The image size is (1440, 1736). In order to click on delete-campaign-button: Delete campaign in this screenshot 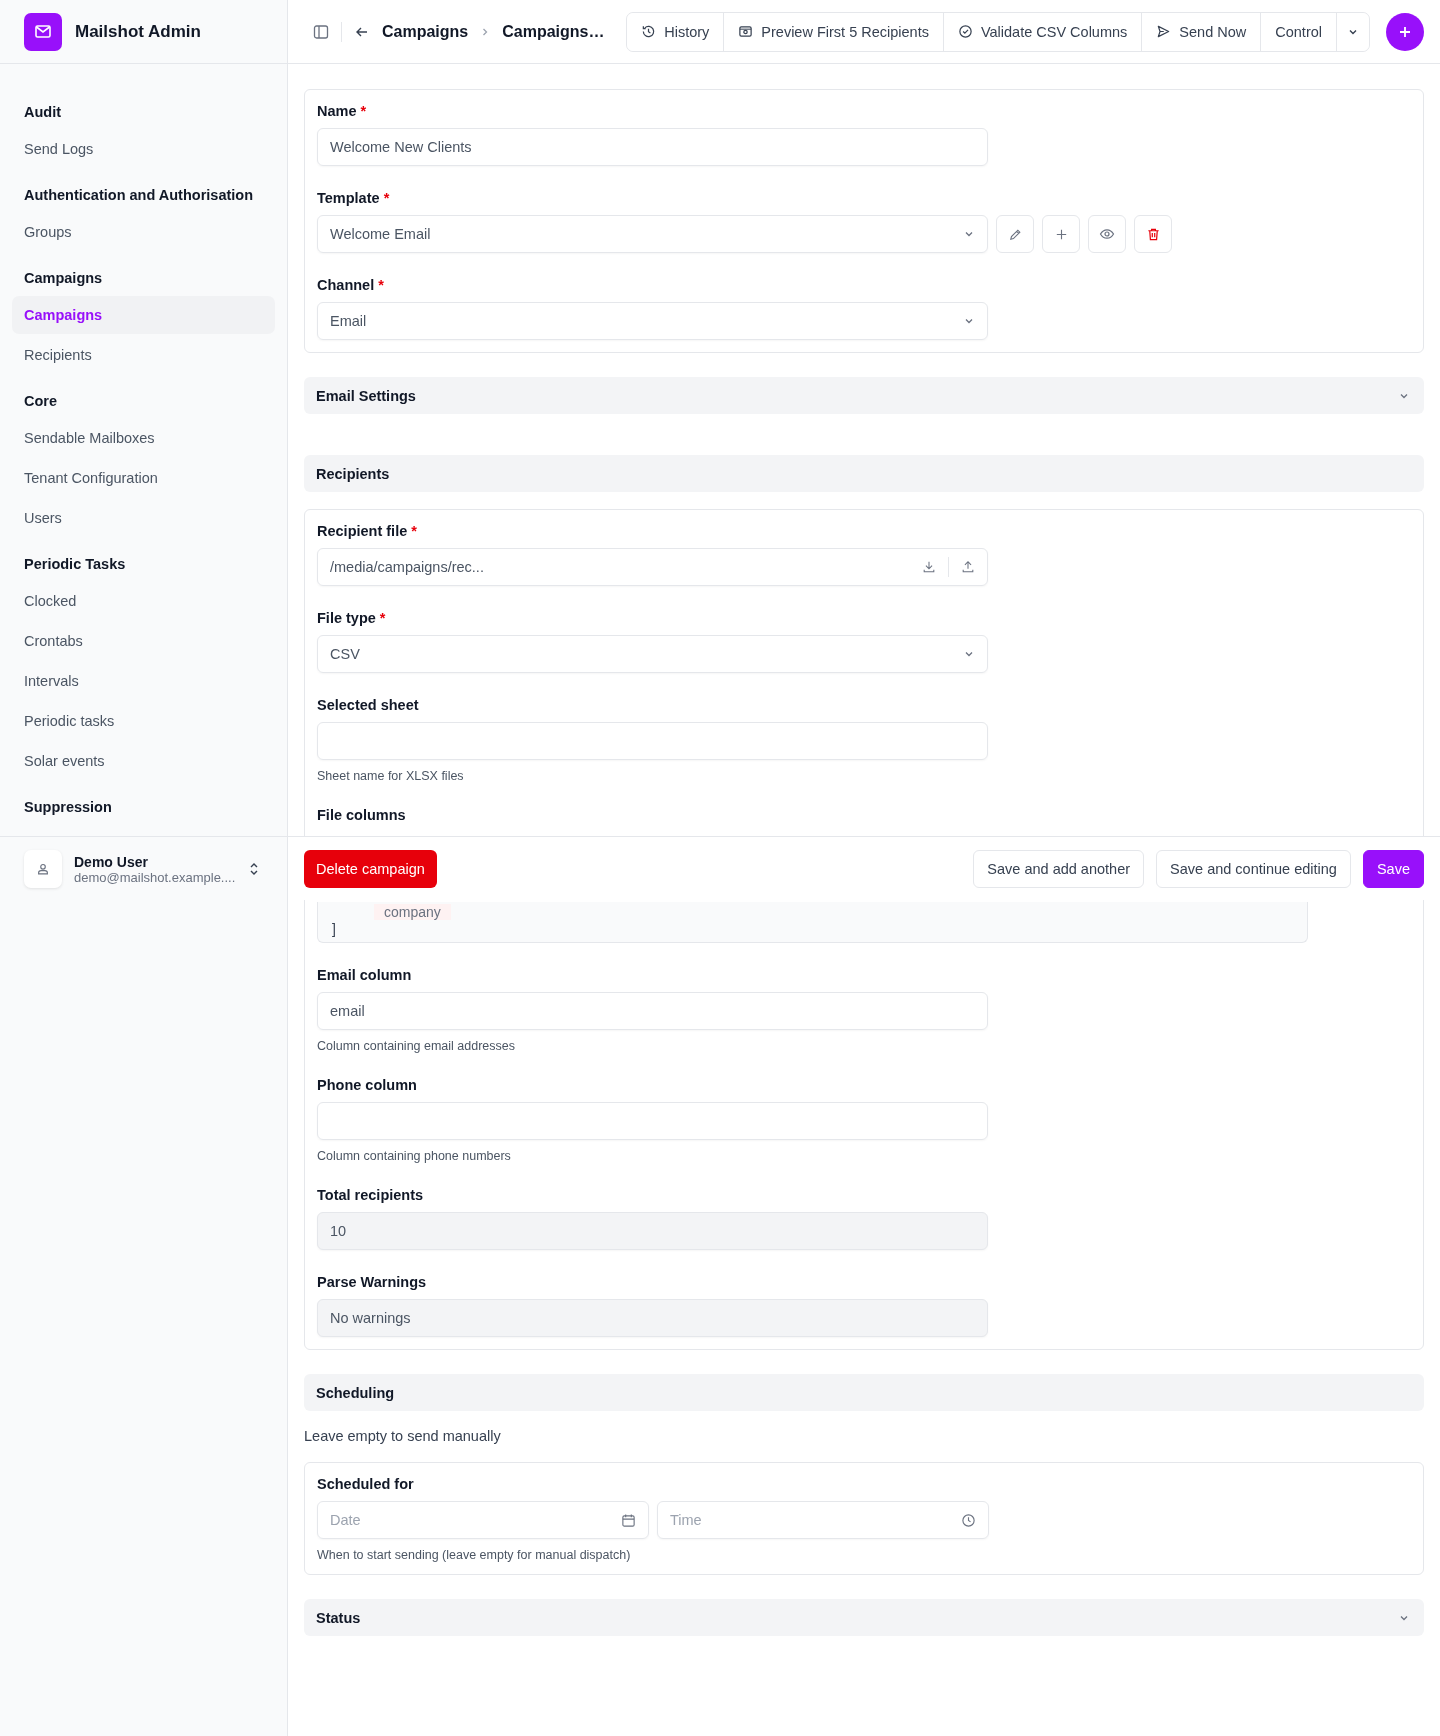, I will do `click(370, 868)`.